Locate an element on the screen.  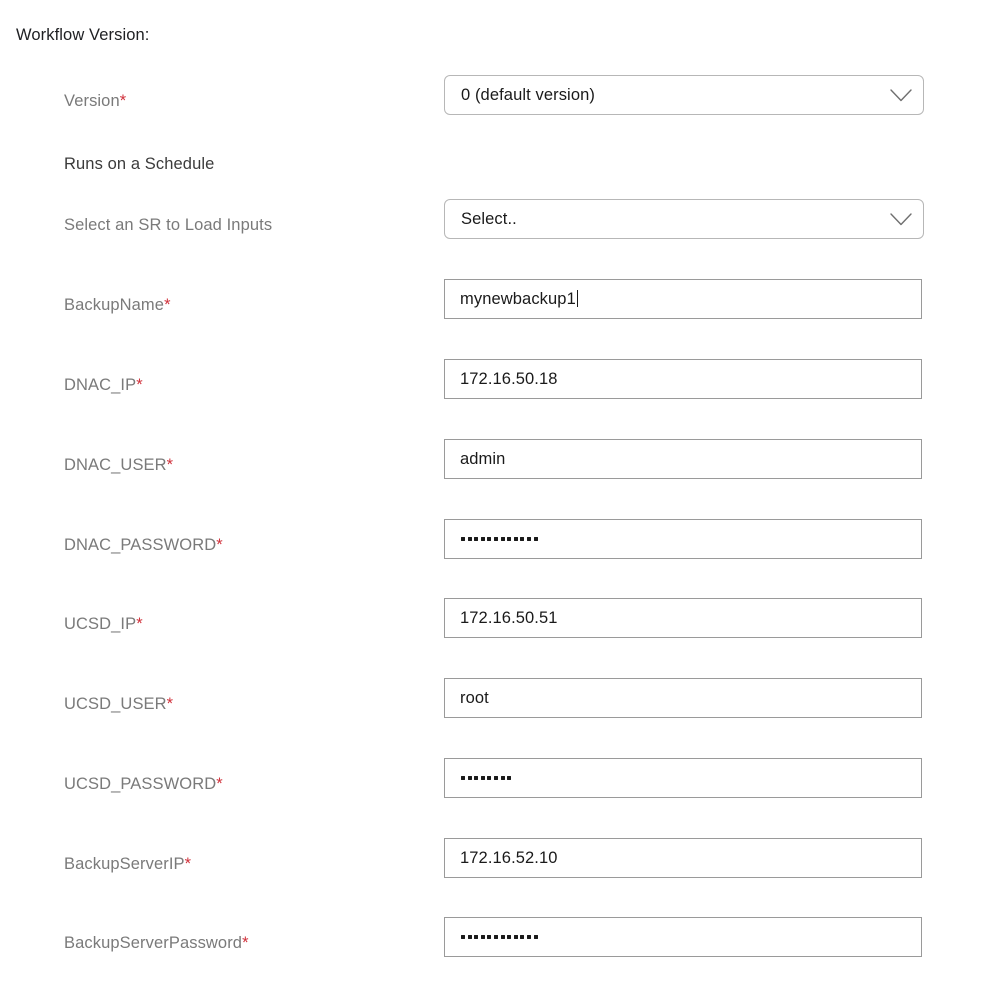
form-row-select-an-sr-to-load-inputs: Select an SR to Load Inputs Select.. is located at coordinates (499, 229).